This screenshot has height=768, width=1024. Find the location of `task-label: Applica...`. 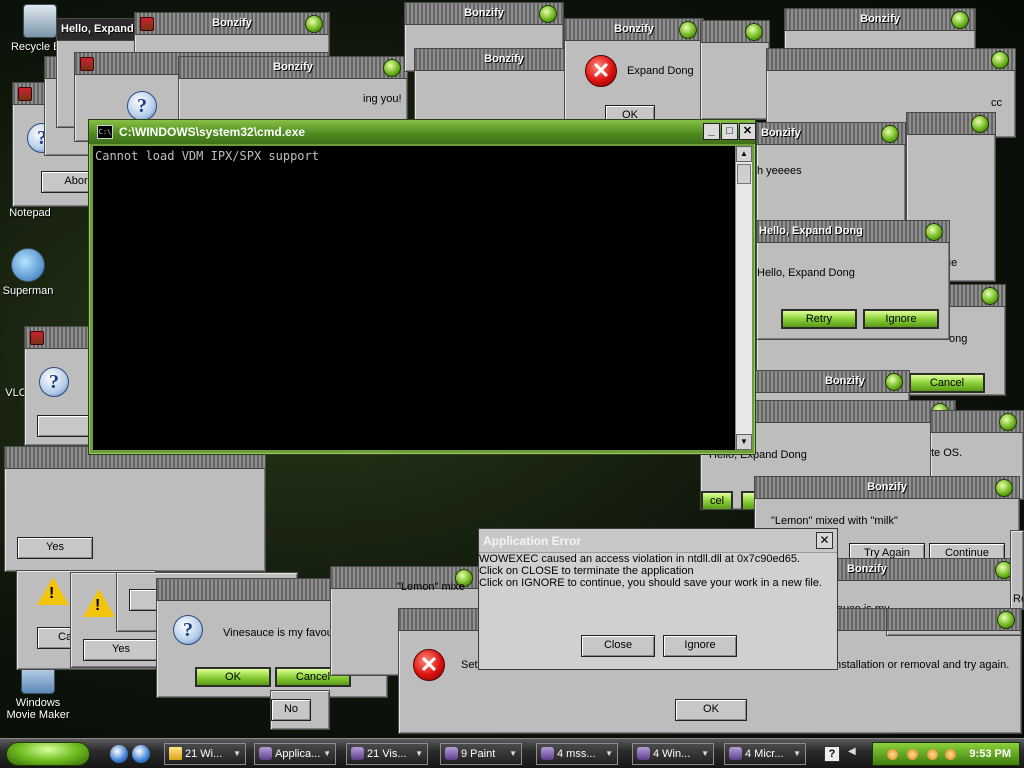

task-label: Applica... is located at coordinates (298, 754).